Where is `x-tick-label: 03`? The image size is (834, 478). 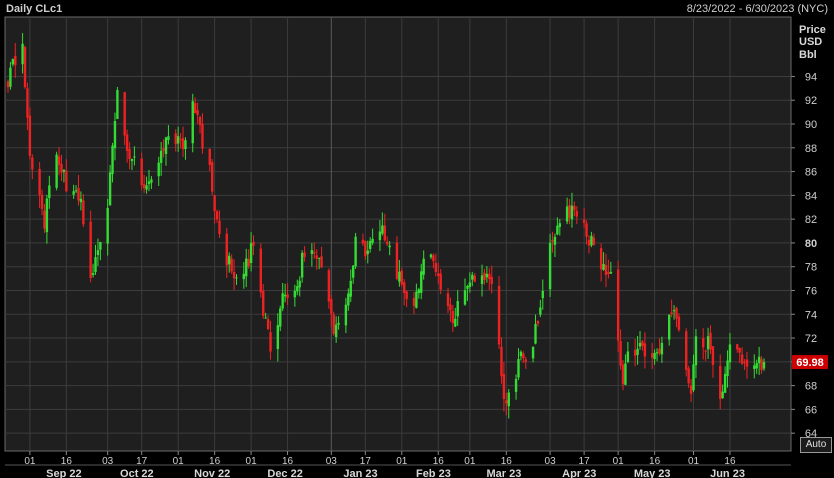
x-tick-label: 03 is located at coordinates (551, 461).